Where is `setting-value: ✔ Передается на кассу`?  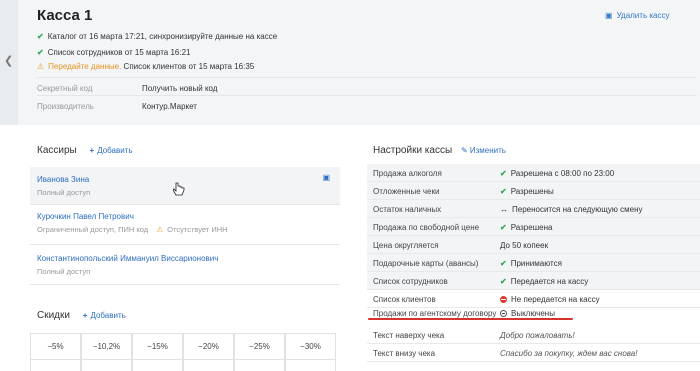
setting-value: ✔ Передается на кассу is located at coordinates (544, 281).